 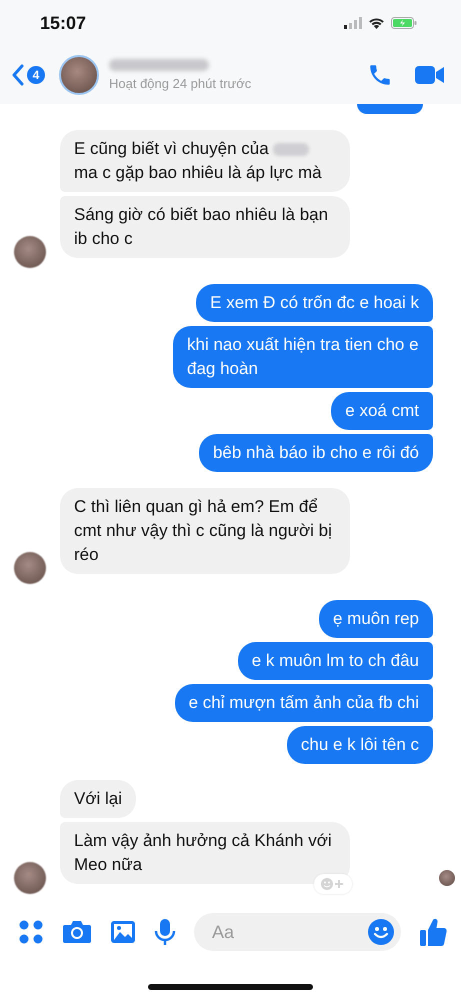 What do you see at coordinates (404, 23) in the screenshot?
I see `battery-icon` at bounding box center [404, 23].